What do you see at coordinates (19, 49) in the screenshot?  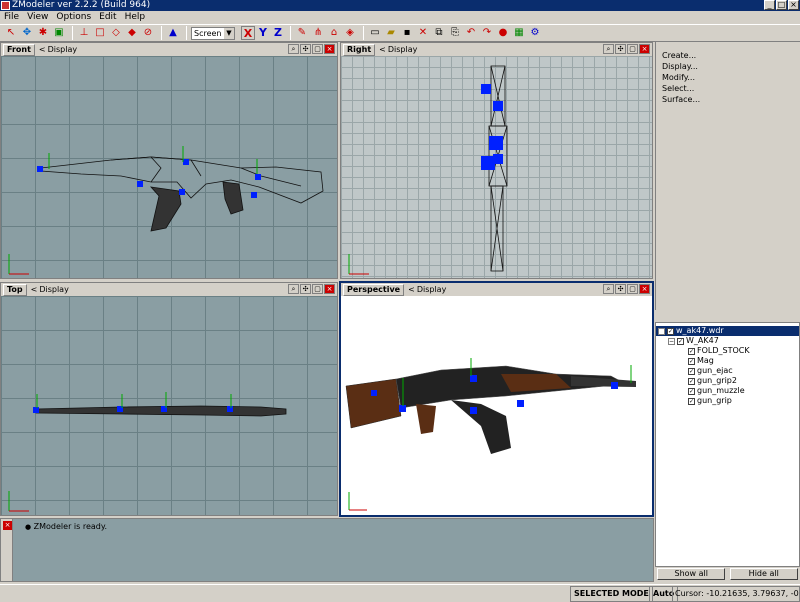 I see `viewport-name: Front` at bounding box center [19, 49].